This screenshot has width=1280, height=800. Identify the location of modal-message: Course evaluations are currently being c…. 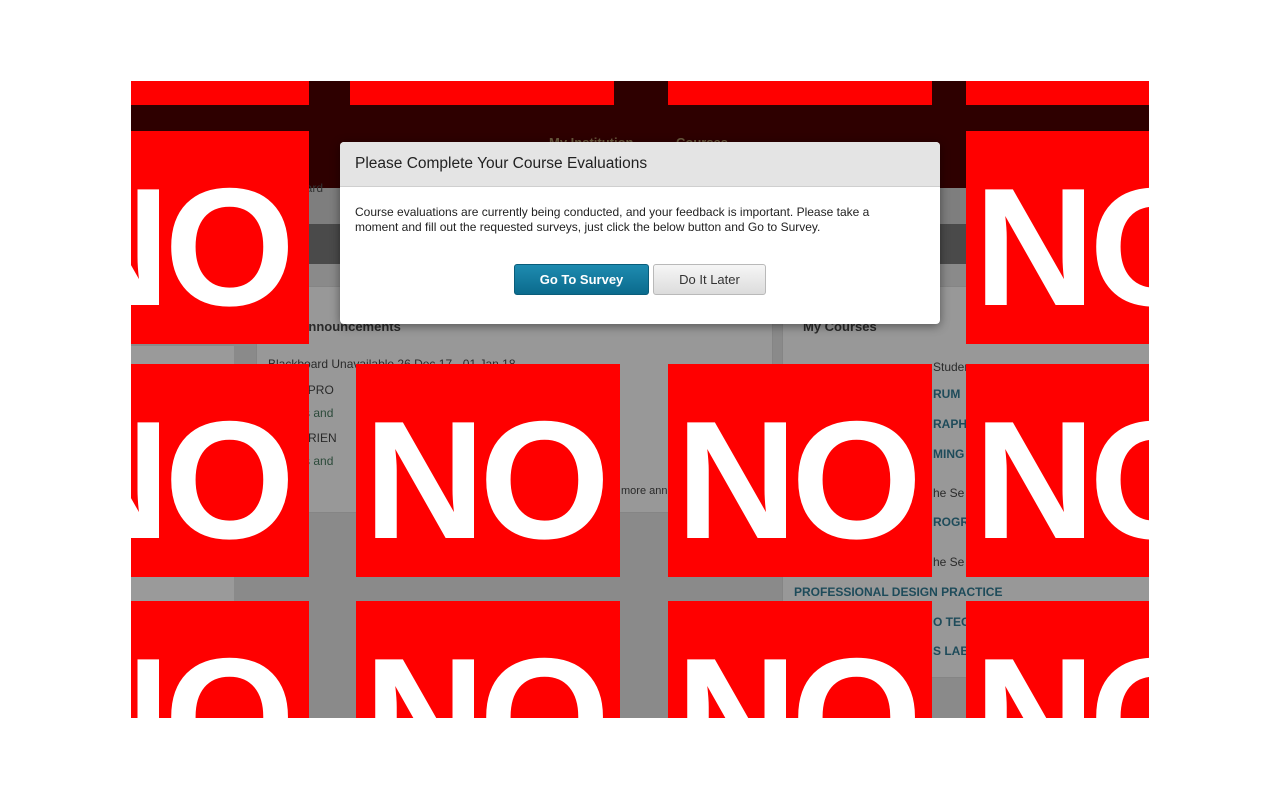
(612, 219).